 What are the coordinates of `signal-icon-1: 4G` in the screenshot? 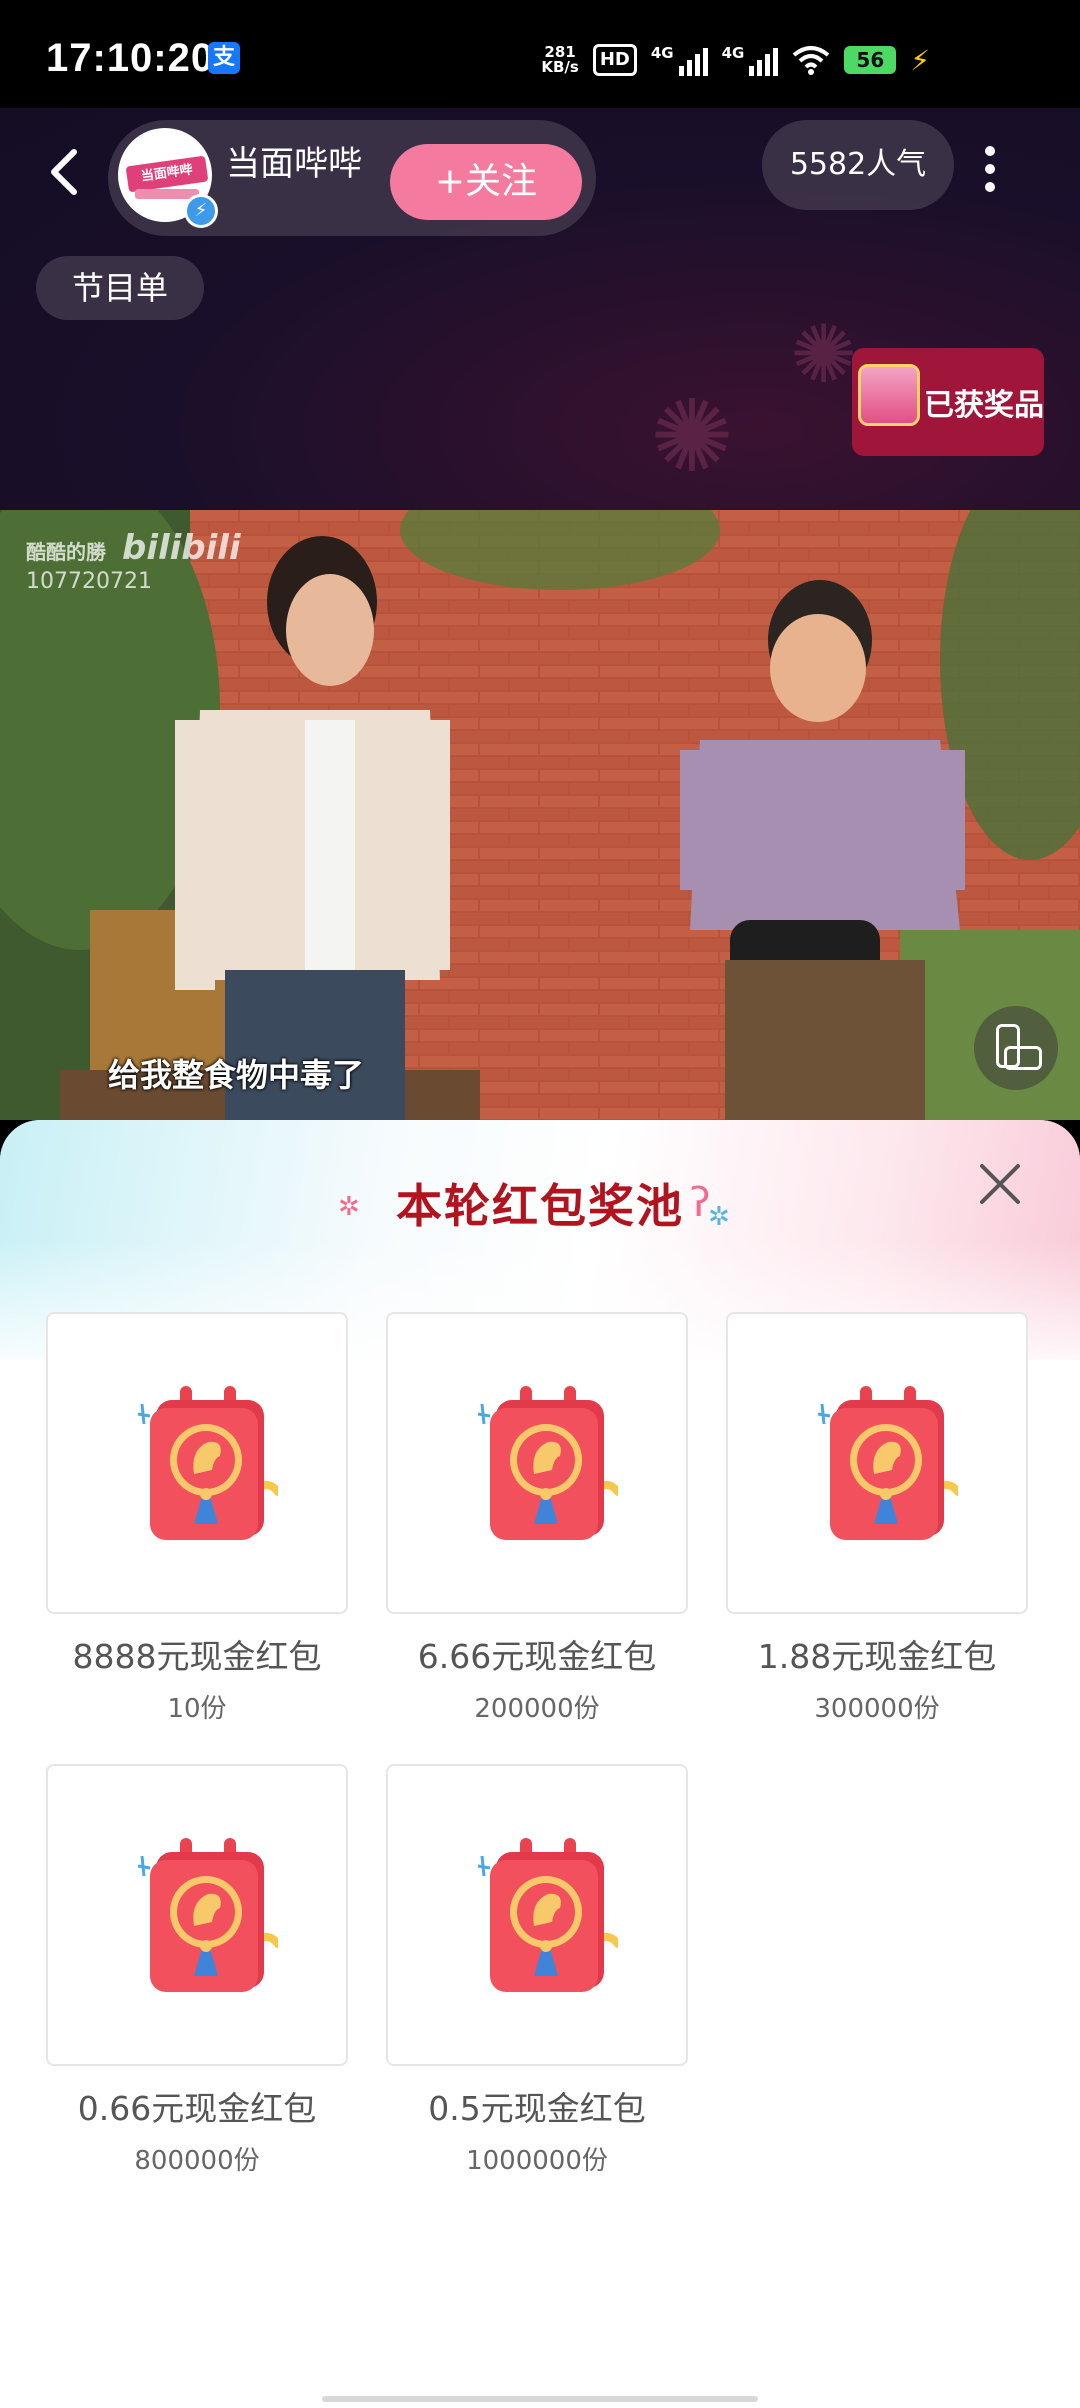 It's located at (679, 60).